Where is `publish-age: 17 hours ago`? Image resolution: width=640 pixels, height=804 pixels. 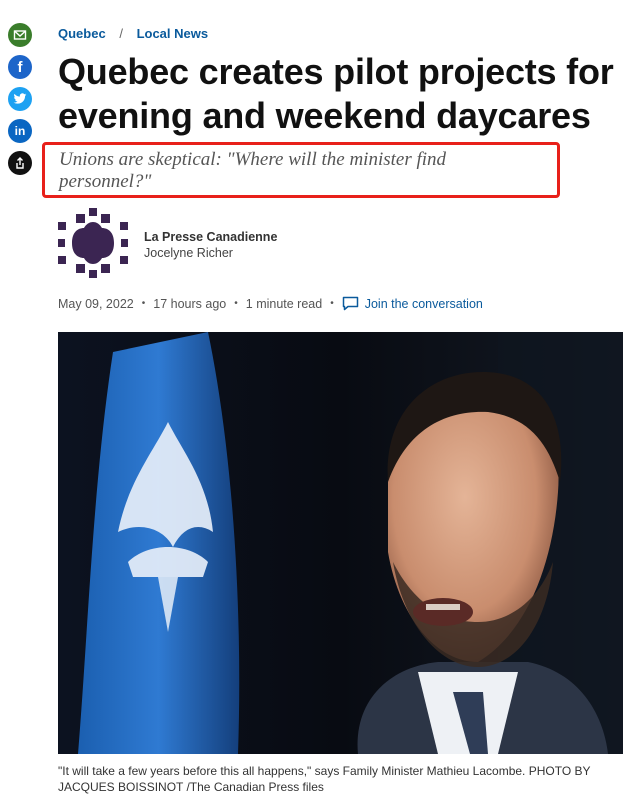 publish-age: 17 hours ago is located at coordinates (190, 303).